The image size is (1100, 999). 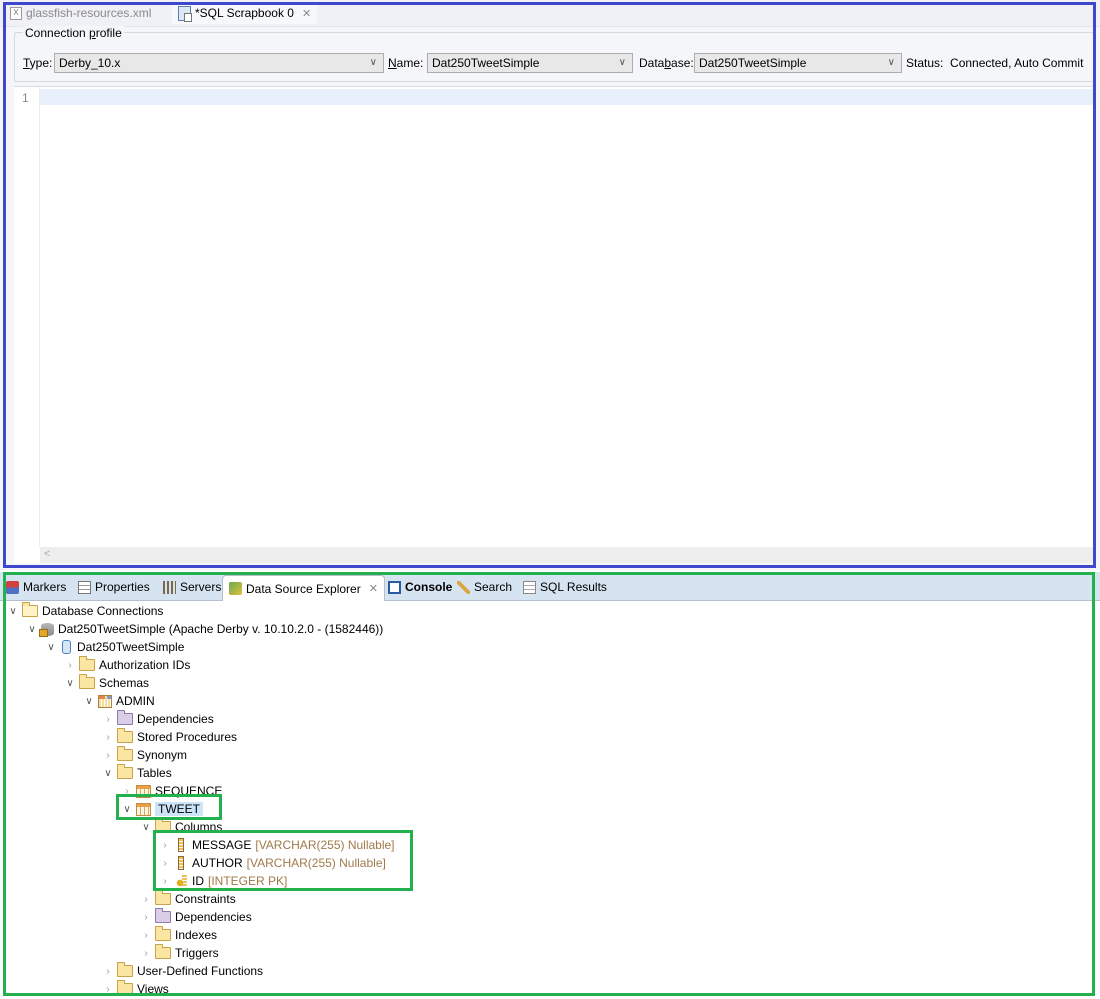 What do you see at coordinates (162, 755) in the screenshot?
I see `tree-item-label: Synonym` at bounding box center [162, 755].